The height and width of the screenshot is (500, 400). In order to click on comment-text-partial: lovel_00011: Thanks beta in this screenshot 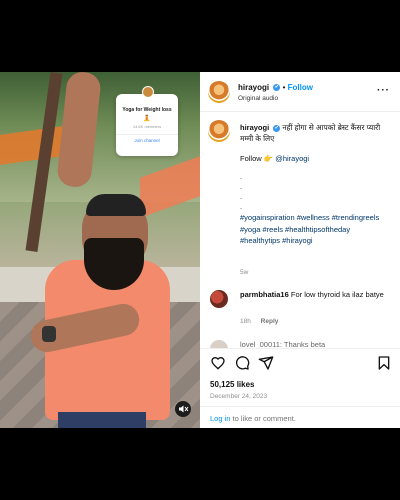, I will do `click(283, 344)`.